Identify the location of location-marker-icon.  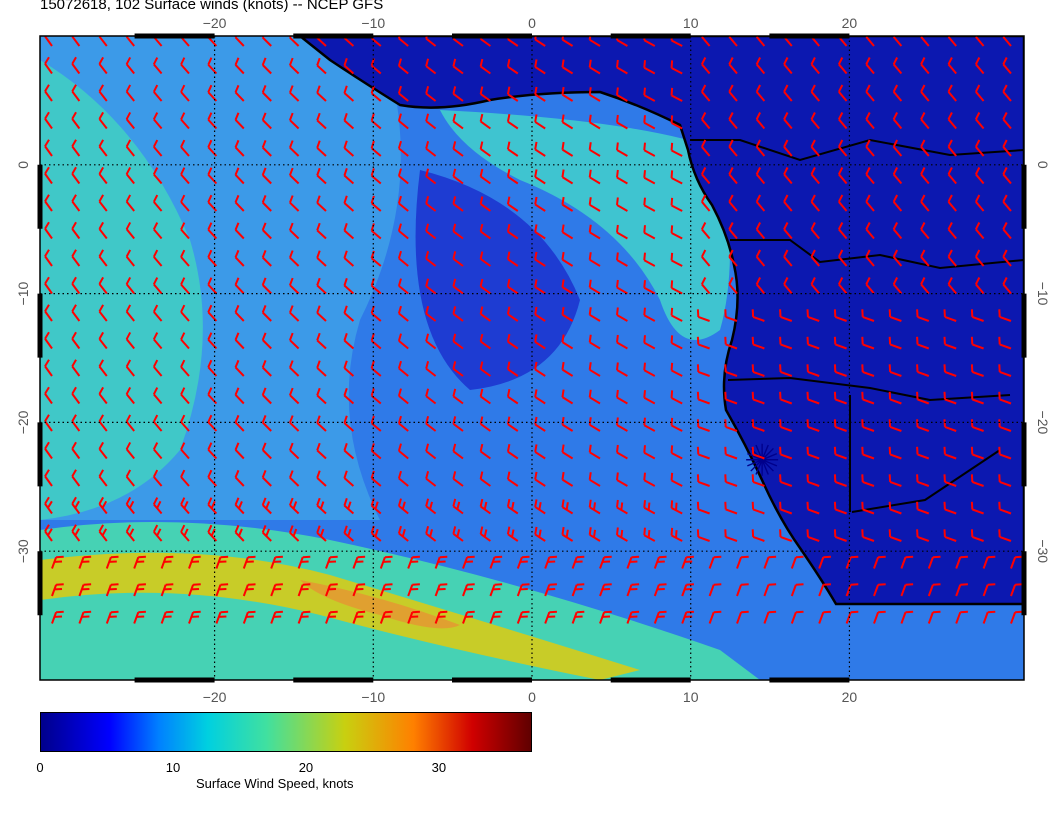
(762, 459).